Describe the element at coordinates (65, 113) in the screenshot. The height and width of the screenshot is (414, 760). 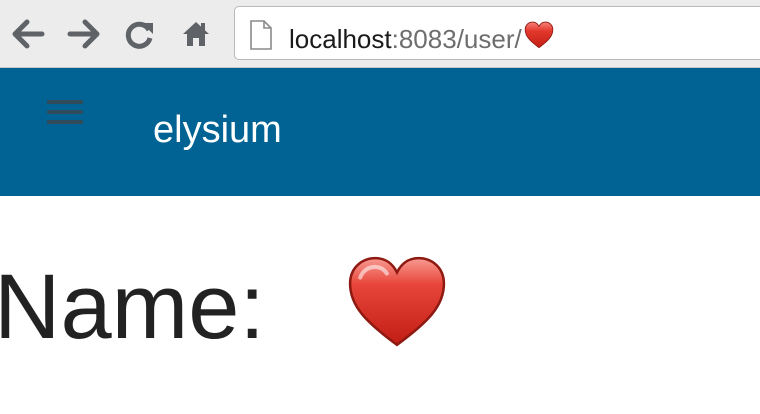
I see `hamburger-menu-icon` at that location.